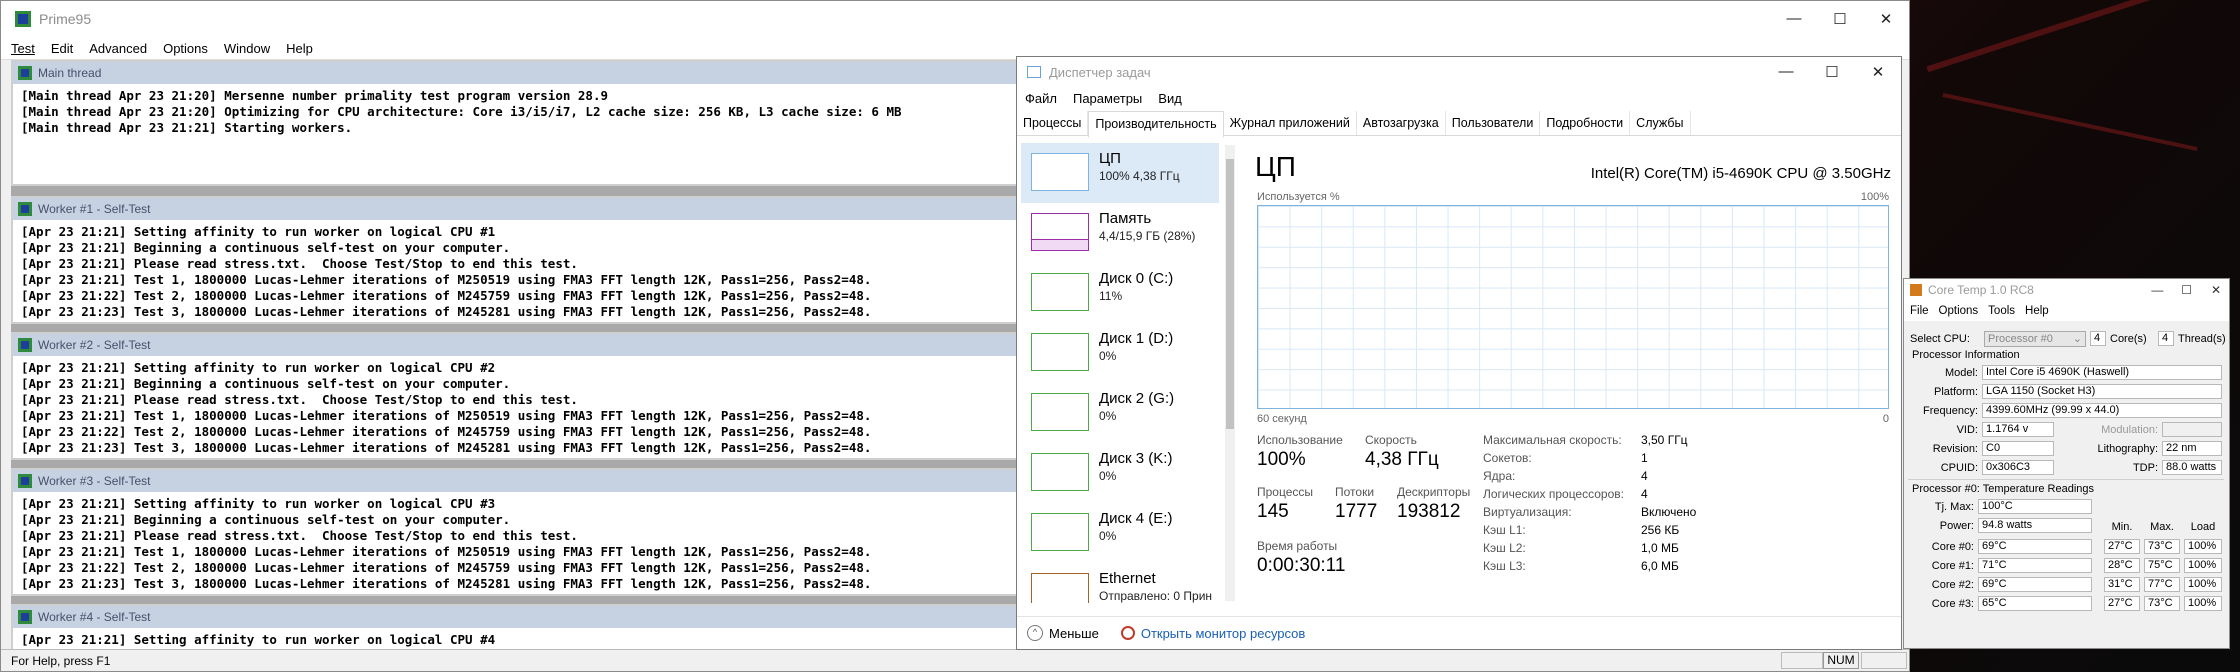 Image resolution: width=2240 pixels, height=672 pixels. Describe the element at coordinates (1493, 123) in the screenshot. I see `tab-users: Пользователи` at that location.